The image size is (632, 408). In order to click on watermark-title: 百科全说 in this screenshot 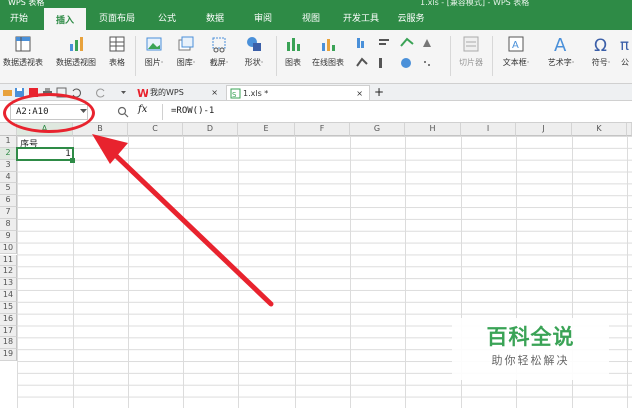, I will do `click(530, 337)`.